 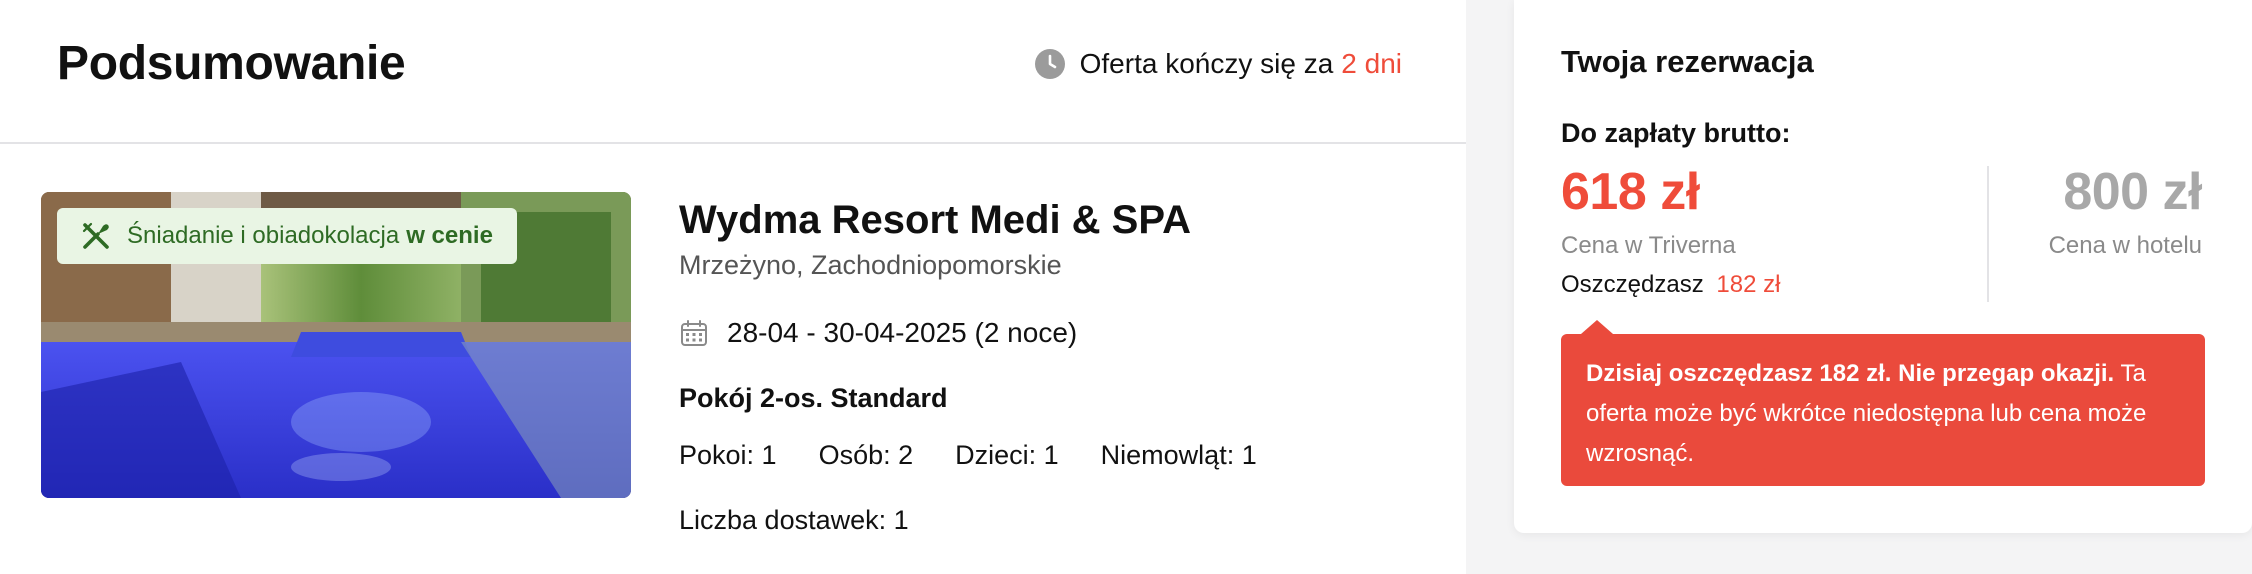 What do you see at coordinates (870, 265) in the screenshot?
I see `hotel-location: Mrzeżyno, Zachodniopomorskie` at bounding box center [870, 265].